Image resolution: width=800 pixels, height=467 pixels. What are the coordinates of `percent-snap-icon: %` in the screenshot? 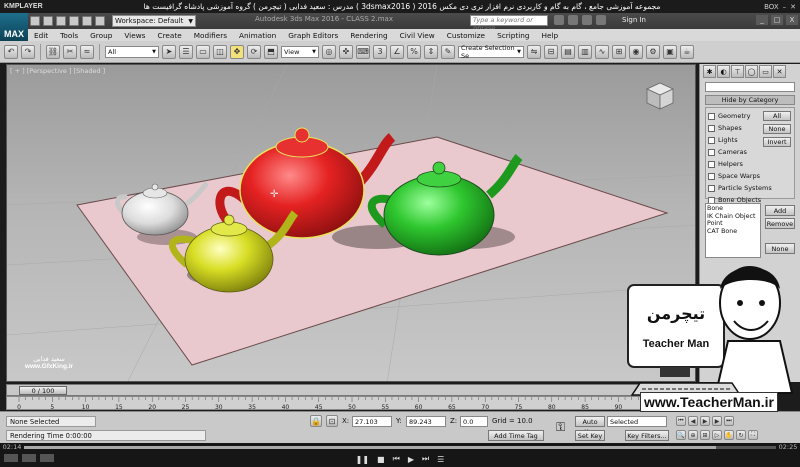 It's located at (414, 51).